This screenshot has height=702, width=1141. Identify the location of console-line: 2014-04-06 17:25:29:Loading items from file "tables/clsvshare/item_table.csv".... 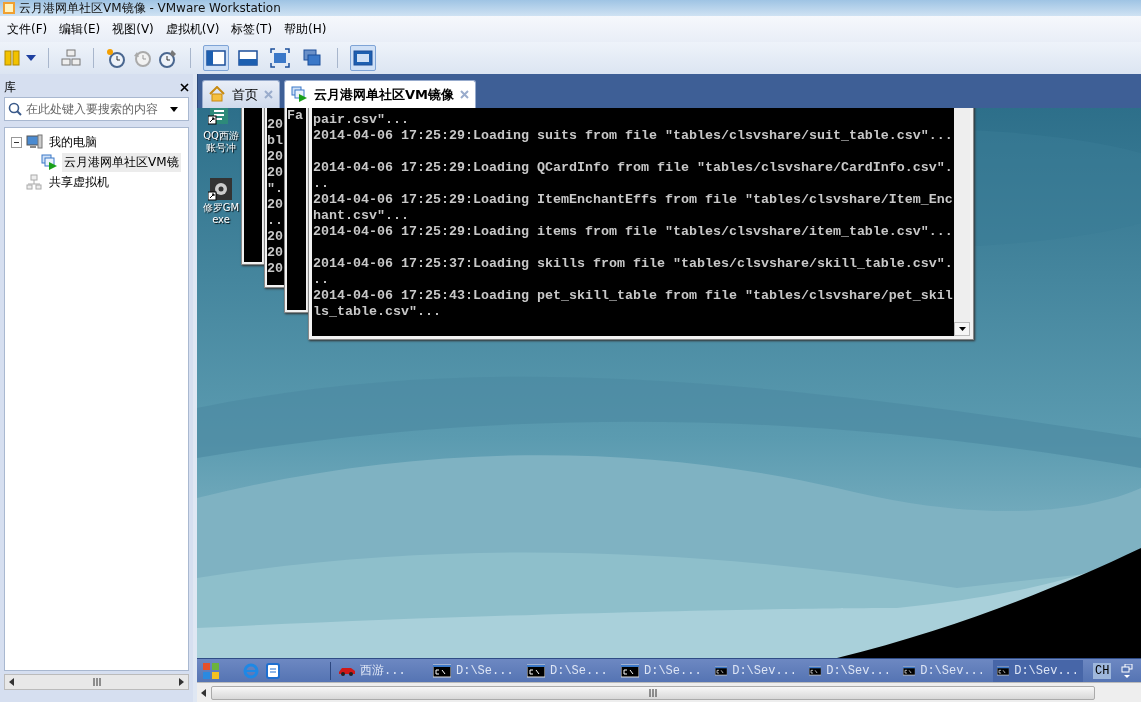
(633, 232).